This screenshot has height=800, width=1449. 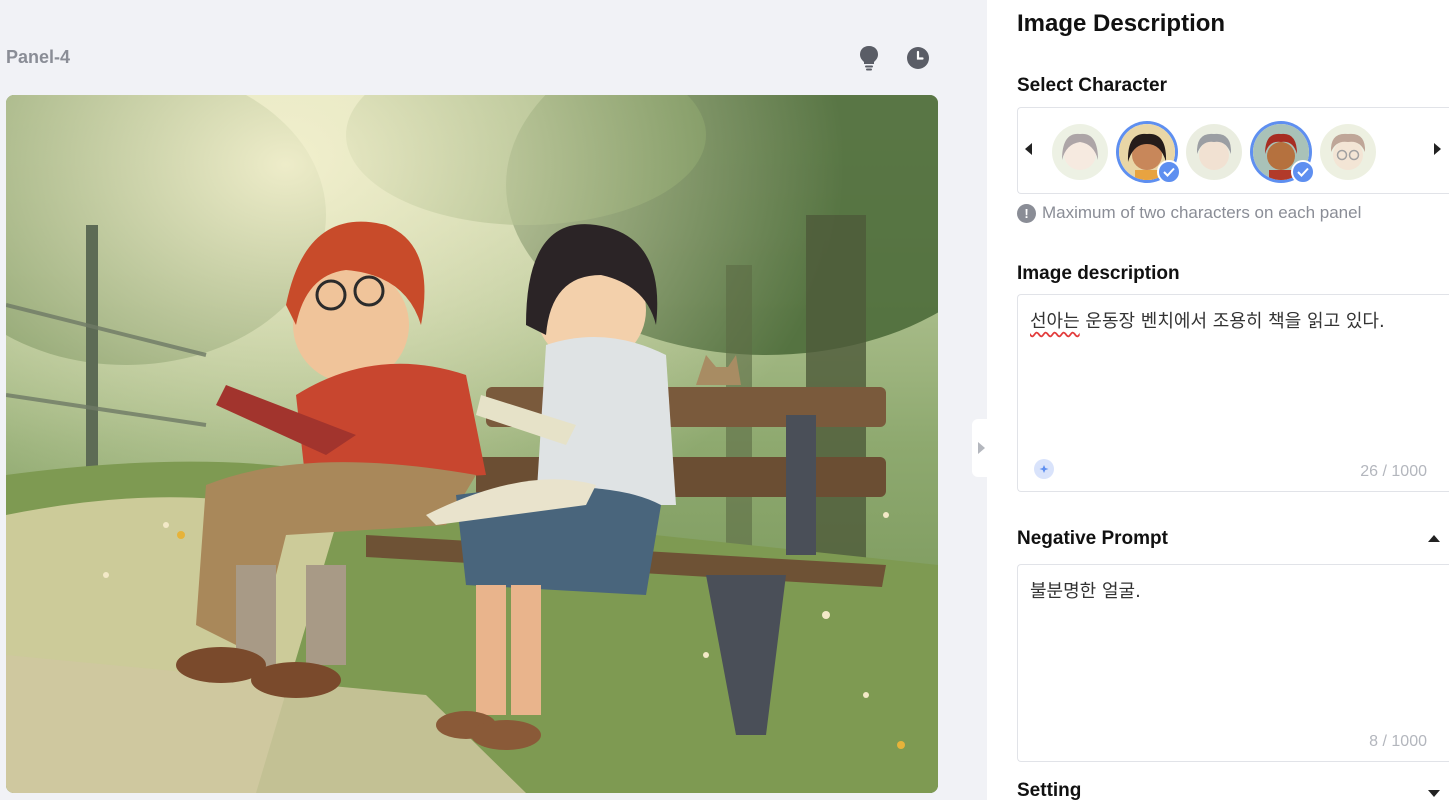 What do you see at coordinates (1436, 539) in the screenshot?
I see `collapse-caret-up-icon` at bounding box center [1436, 539].